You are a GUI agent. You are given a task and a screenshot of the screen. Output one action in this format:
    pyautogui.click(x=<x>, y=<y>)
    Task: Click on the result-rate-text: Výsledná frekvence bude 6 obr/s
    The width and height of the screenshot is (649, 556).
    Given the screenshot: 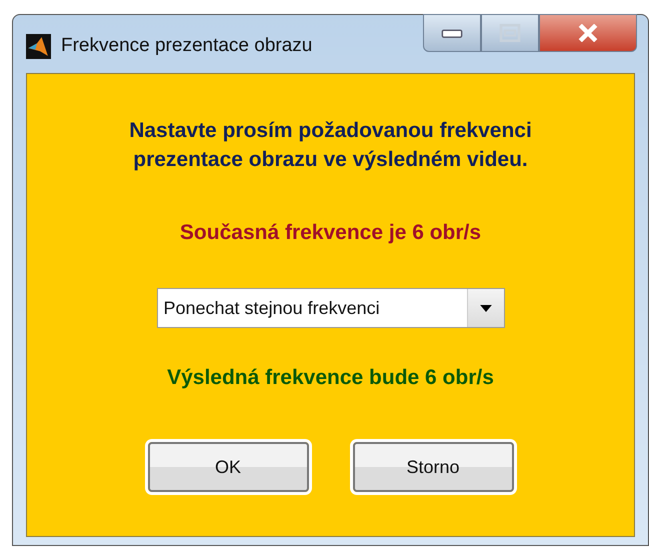 What is the action you would take?
    pyautogui.click(x=330, y=378)
    